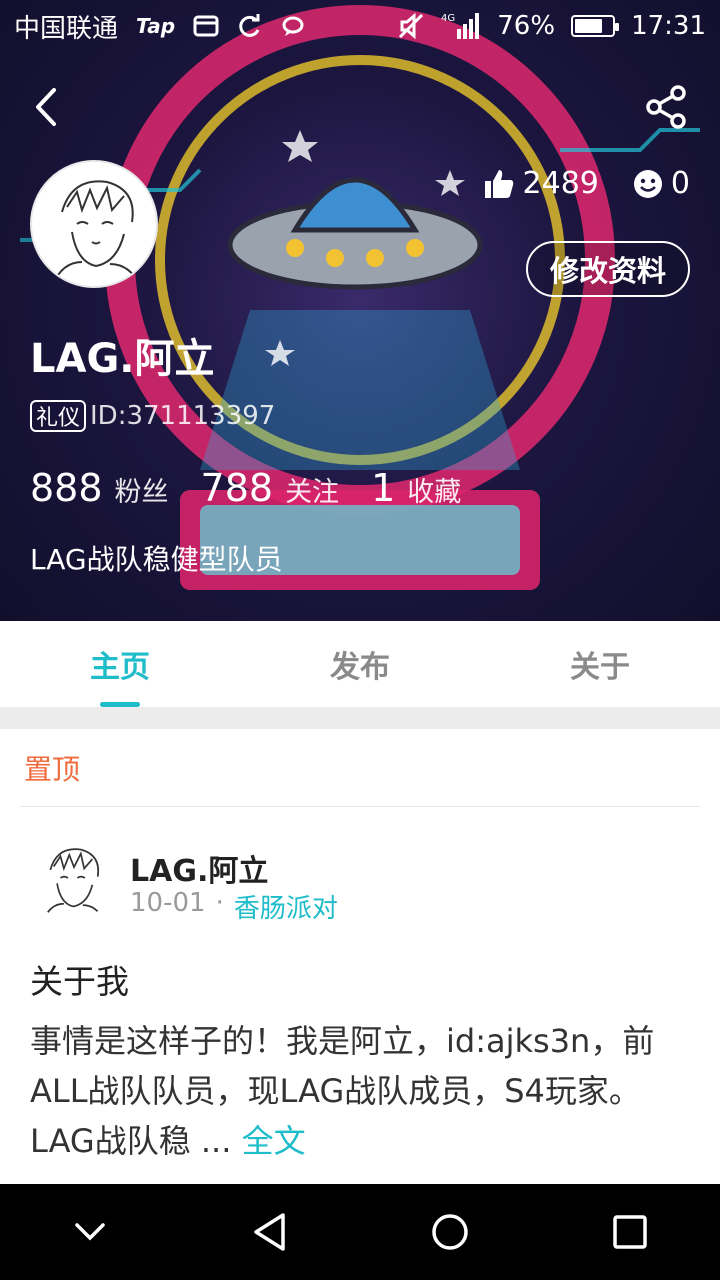  I want to click on battery-icon, so click(595, 26).